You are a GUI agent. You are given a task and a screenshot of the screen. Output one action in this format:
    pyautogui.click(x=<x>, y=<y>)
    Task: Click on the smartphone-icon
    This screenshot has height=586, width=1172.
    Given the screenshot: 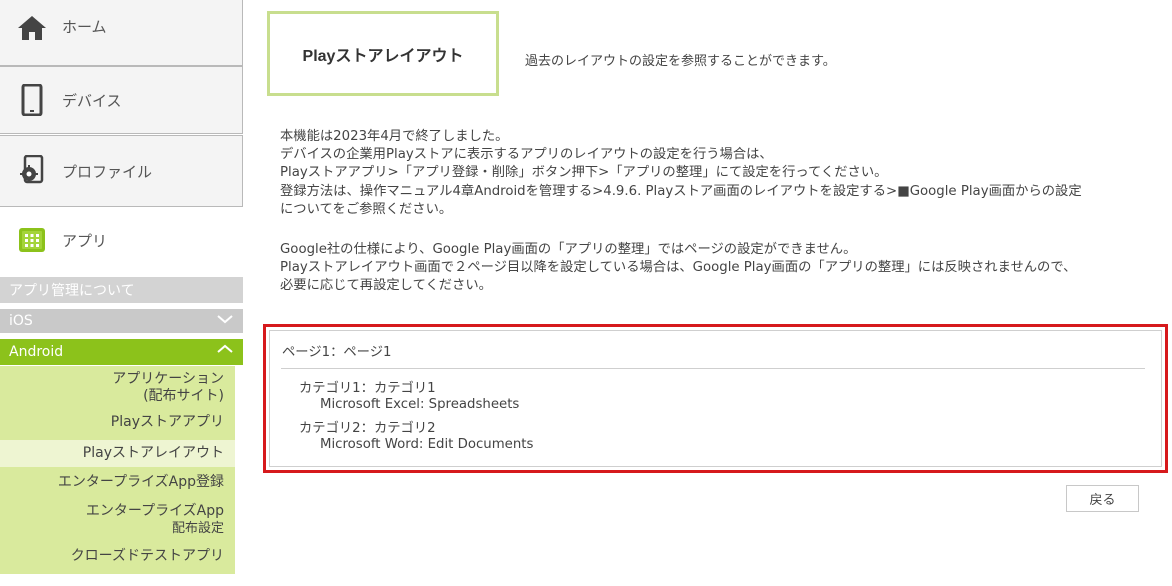 What is the action you would take?
    pyautogui.click(x=32, y=100)
    